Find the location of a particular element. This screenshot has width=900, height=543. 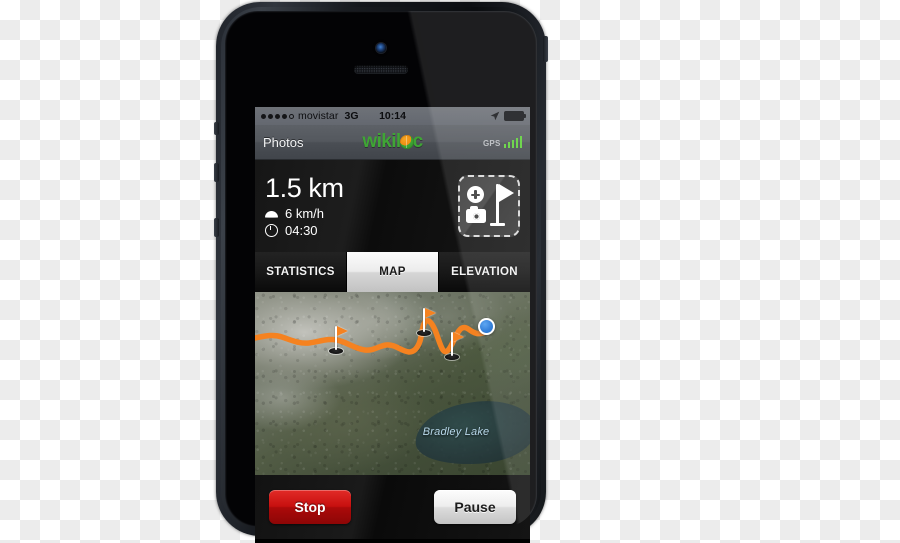

gps-status-indicator: GPS is located at coordinates (502, 142).